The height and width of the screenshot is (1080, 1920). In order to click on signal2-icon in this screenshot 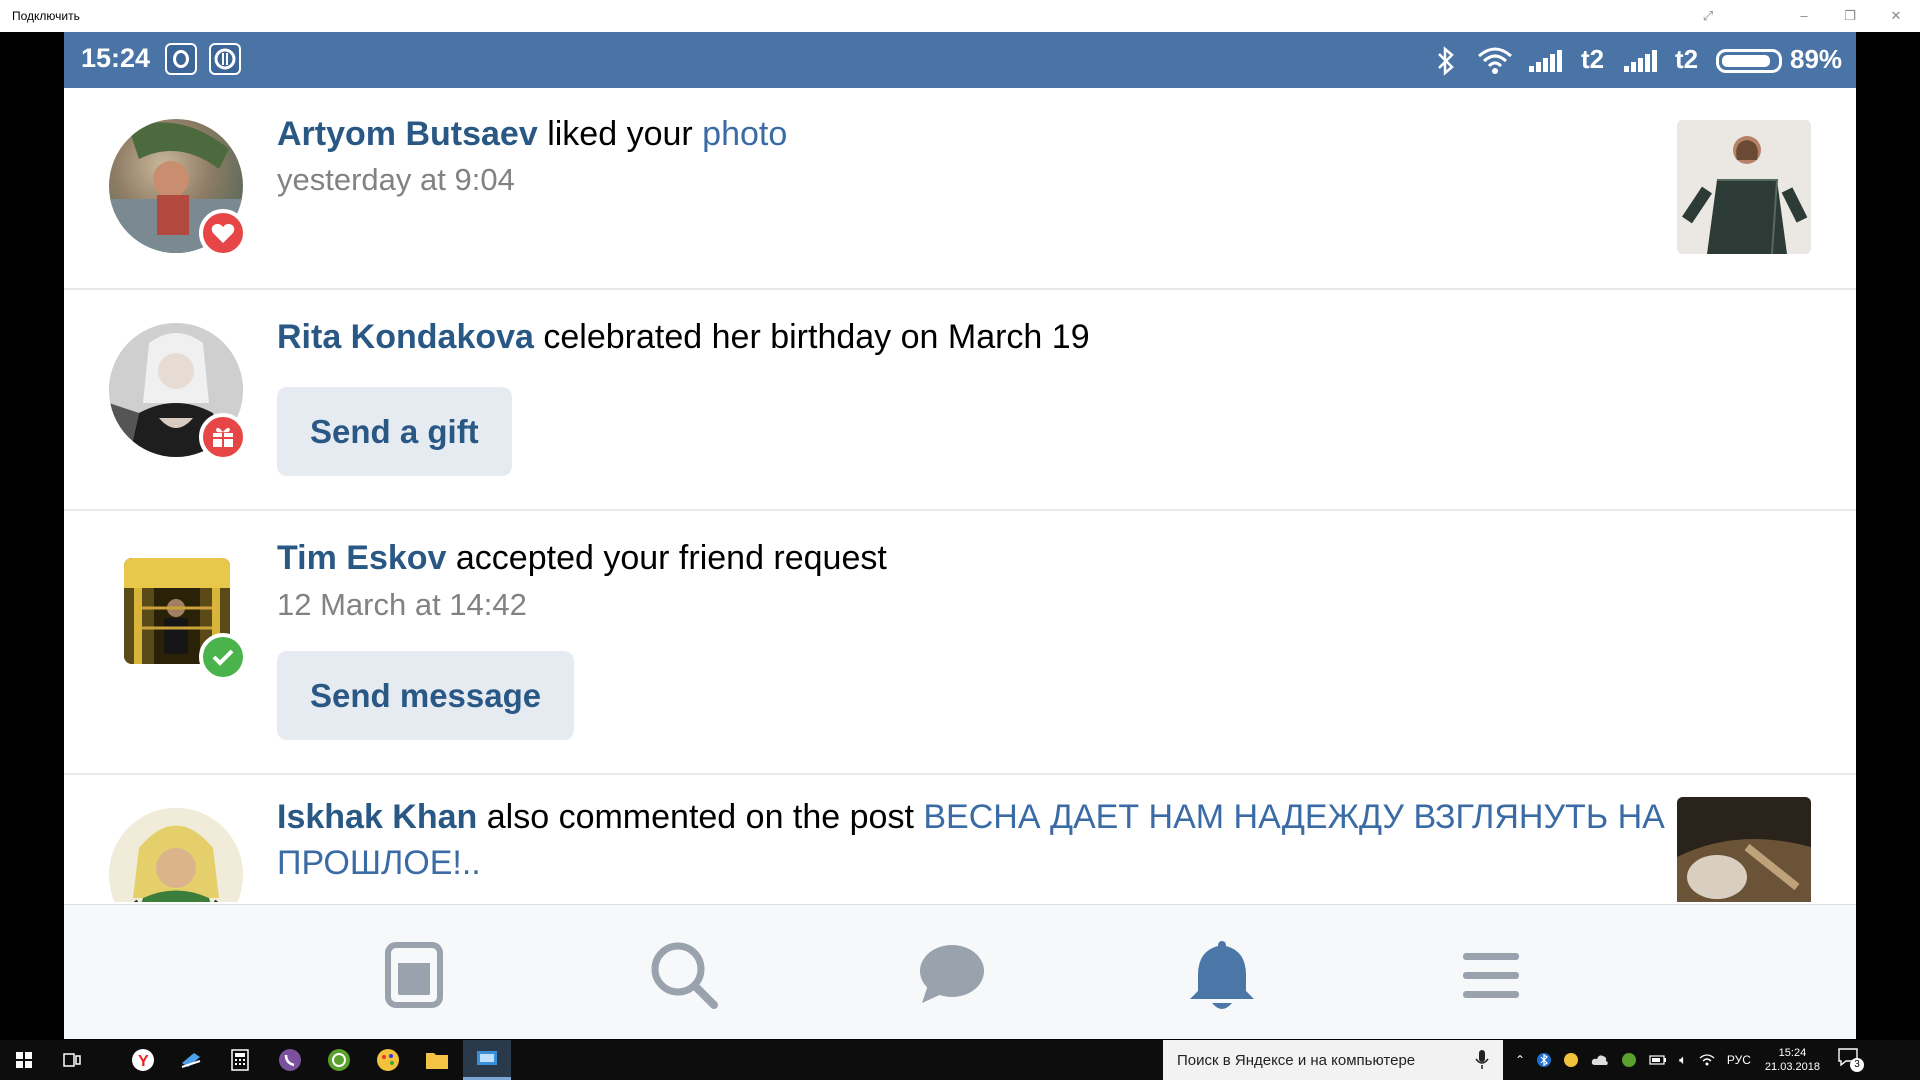, I will do `click(1642, 60)`.